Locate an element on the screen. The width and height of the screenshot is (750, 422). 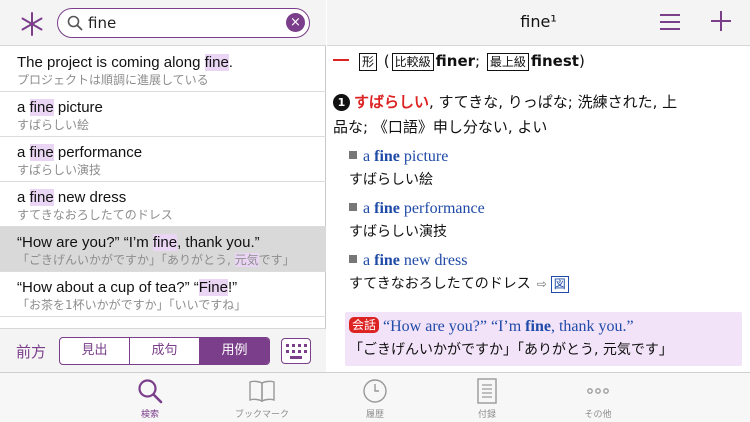
comparative-label: 比較級 is located at coordinates (412, 62).